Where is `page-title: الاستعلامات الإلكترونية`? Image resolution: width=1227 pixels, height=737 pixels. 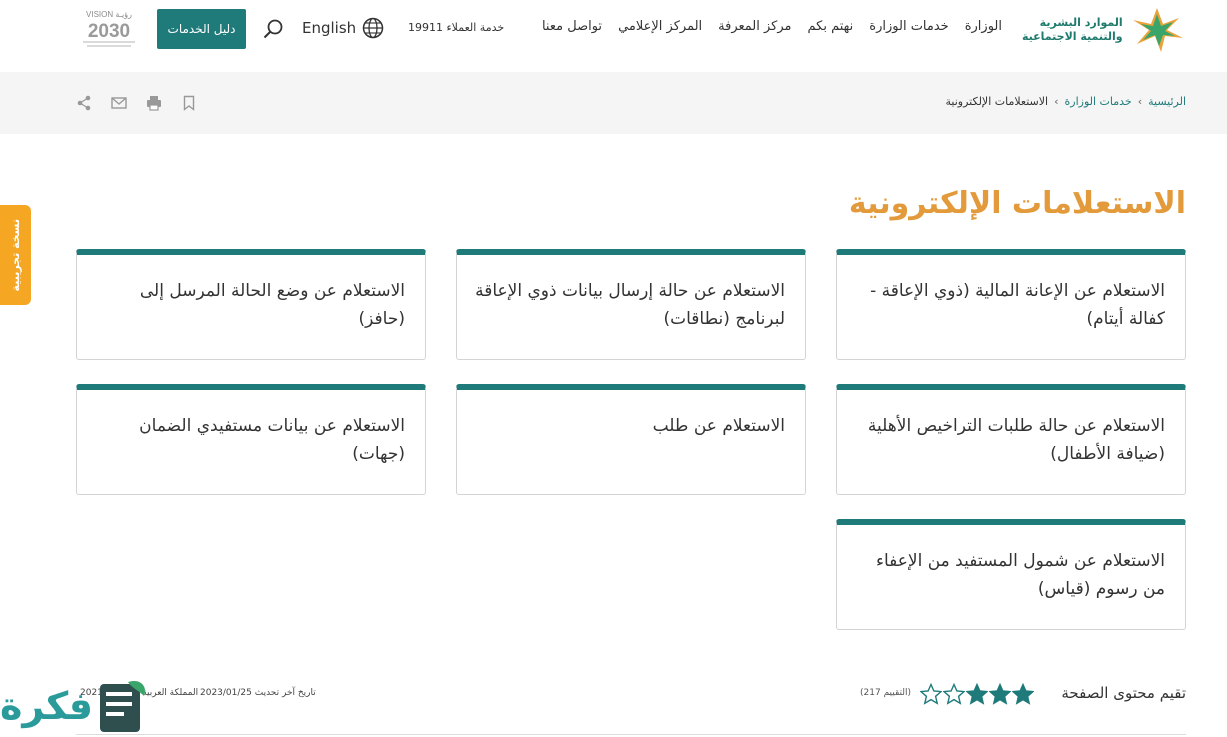 page-title: الاستعلامات الإلكترونية is located at coordinates (1017, 203).